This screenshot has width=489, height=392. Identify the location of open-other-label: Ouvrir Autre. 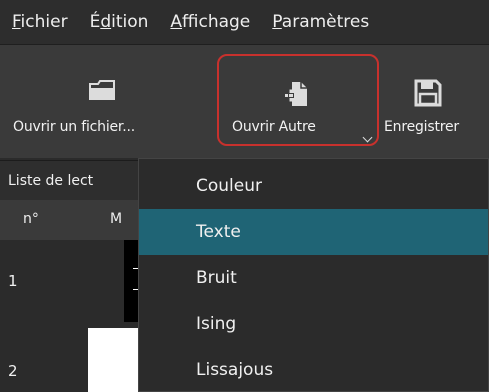
(274, 127).